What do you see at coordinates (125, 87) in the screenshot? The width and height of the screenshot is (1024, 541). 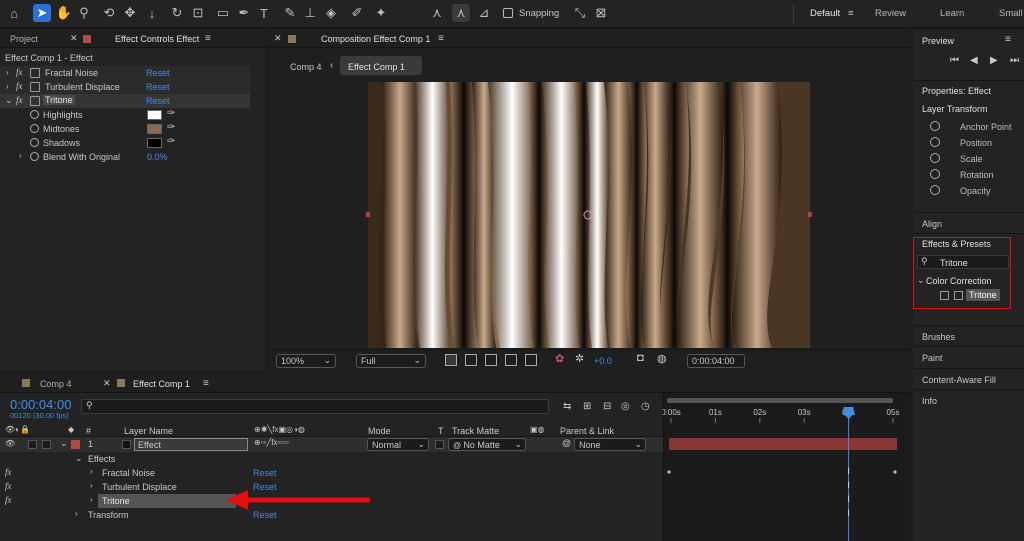 I see `effect-row-turbulent-displace: › fx Turbulent Displace Reset` at bounding box center [125, 87].